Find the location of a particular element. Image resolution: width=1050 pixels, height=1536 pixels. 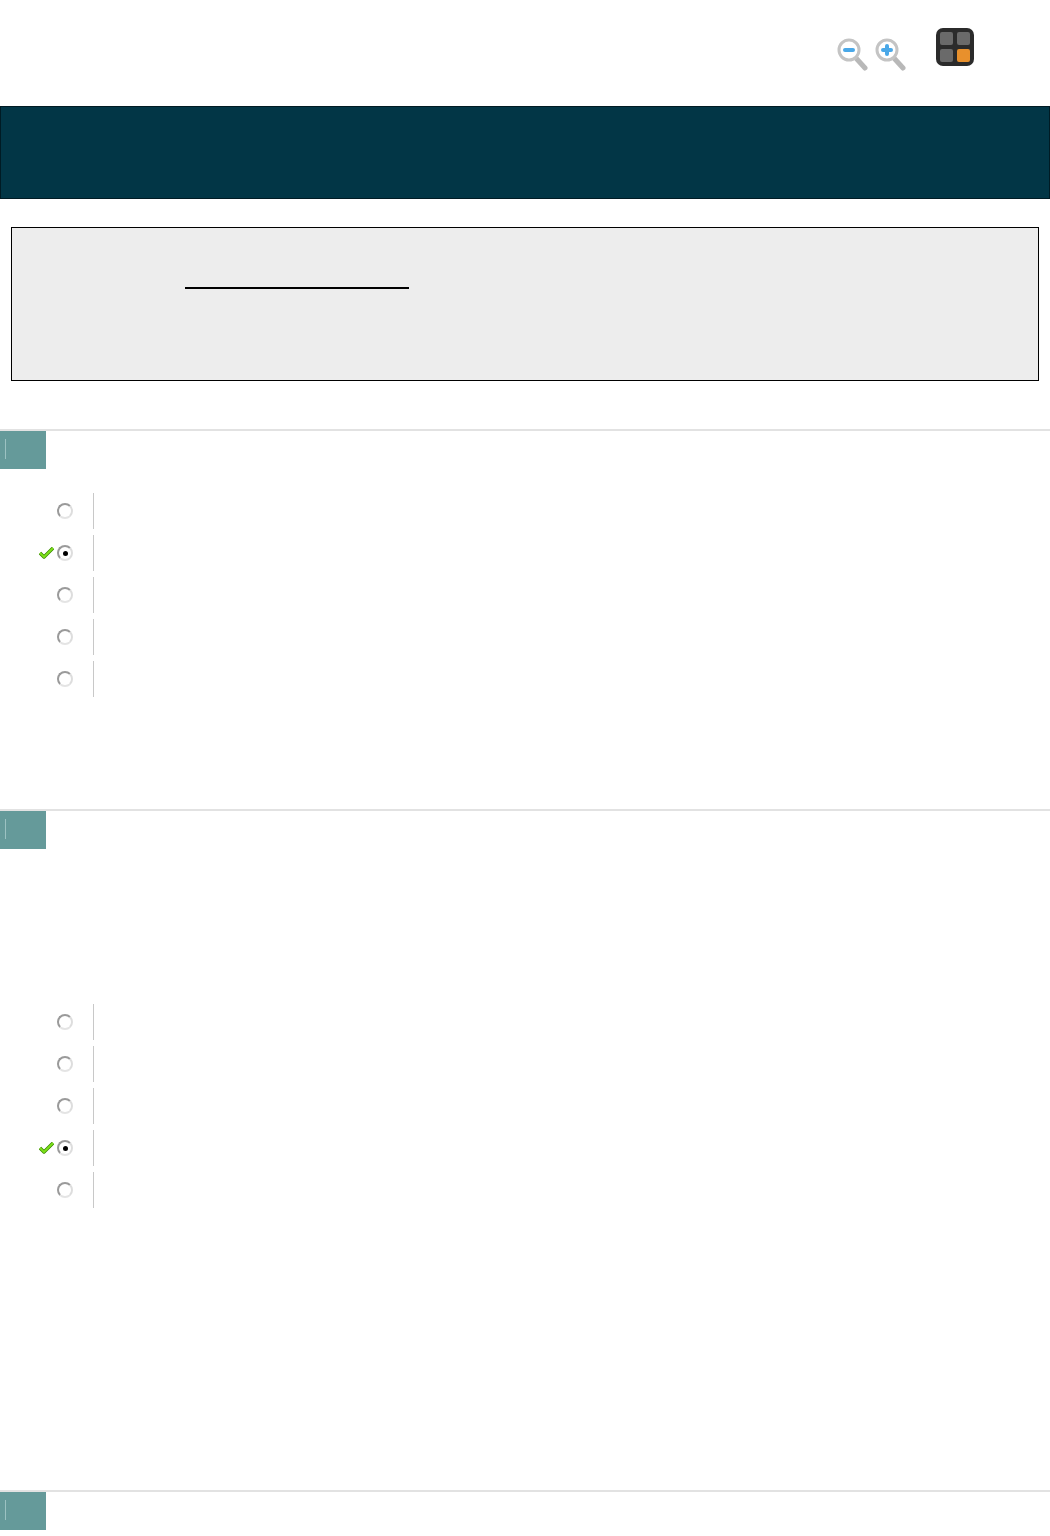

zoom-out-icon is located at coordinates (852, 54).